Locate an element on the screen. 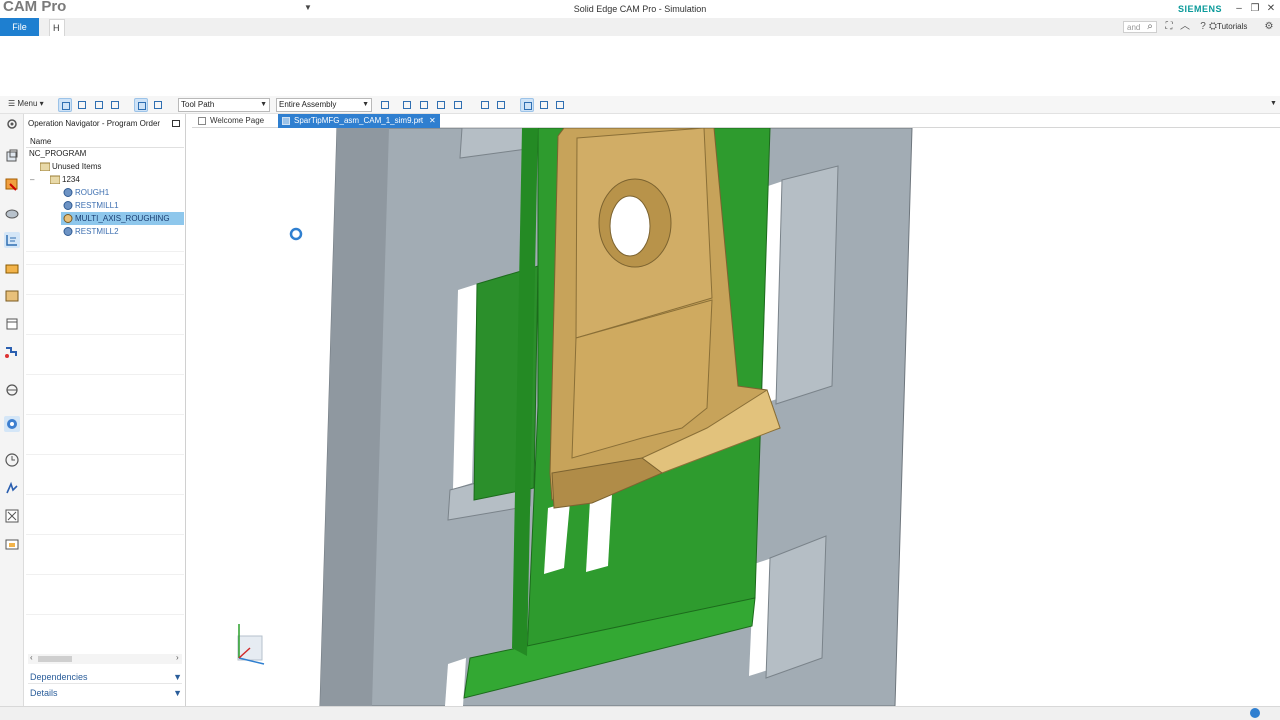 The height and width of the screenshot is (720, 1280). select-filter-icon is located at coordinates (65, 105).